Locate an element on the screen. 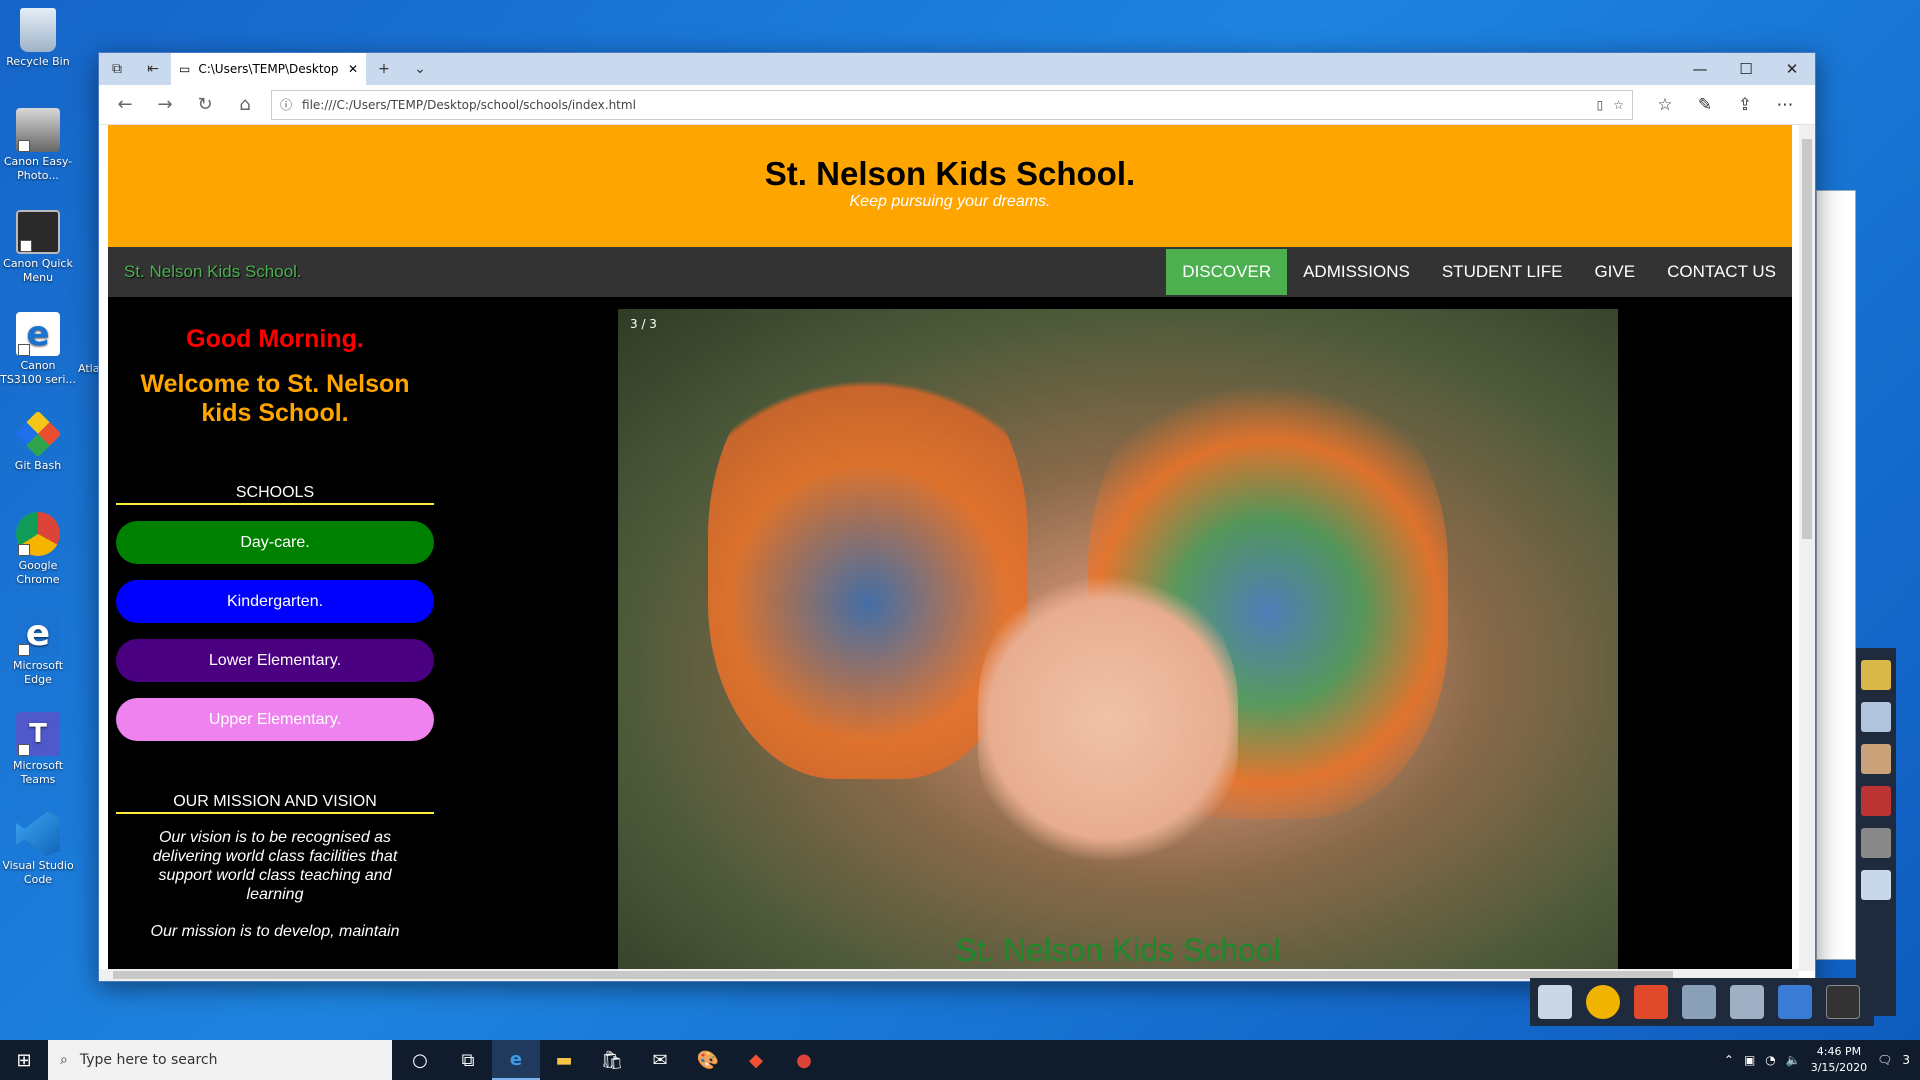  forward-icon: → is located at coordinates (165, 105).